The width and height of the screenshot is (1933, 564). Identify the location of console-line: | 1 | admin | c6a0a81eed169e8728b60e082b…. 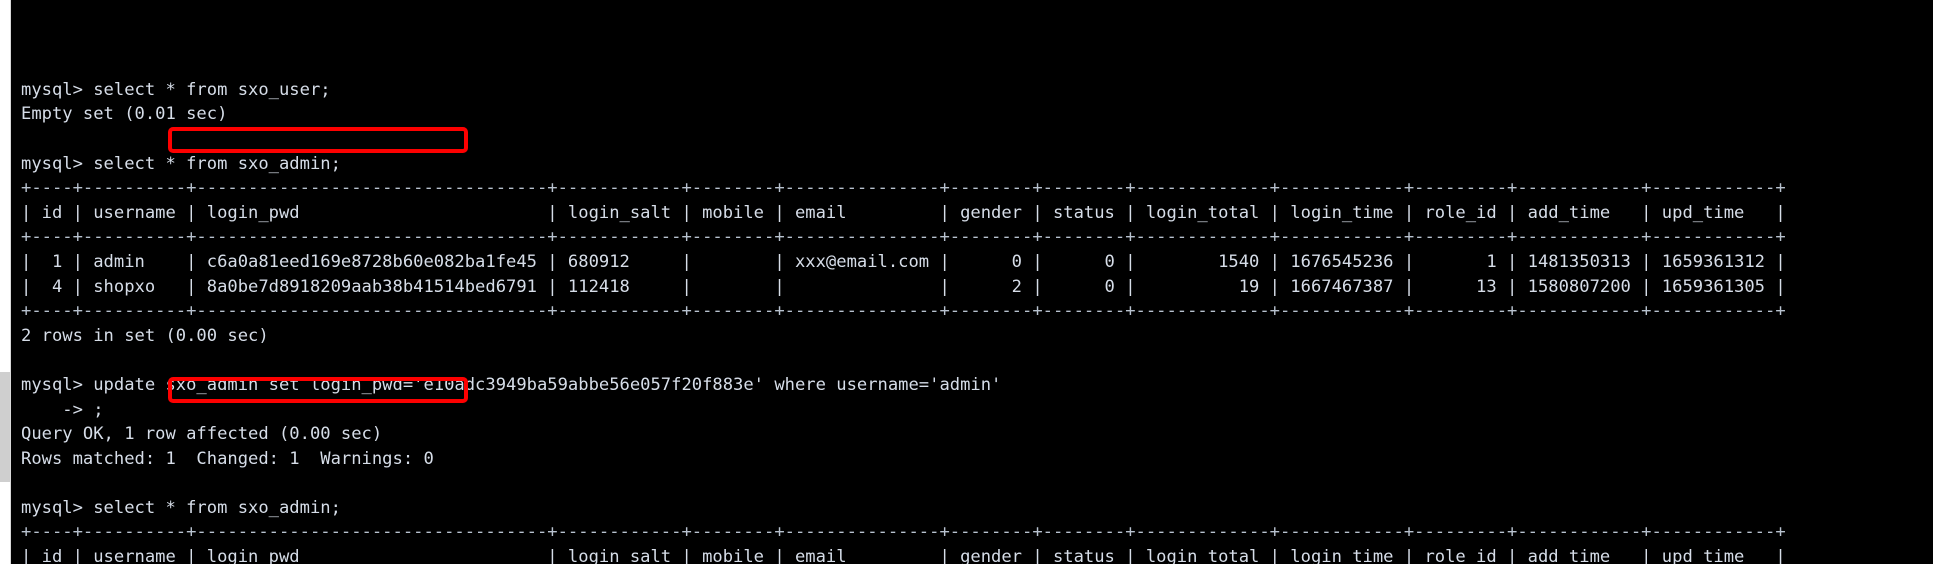
(903, 261).